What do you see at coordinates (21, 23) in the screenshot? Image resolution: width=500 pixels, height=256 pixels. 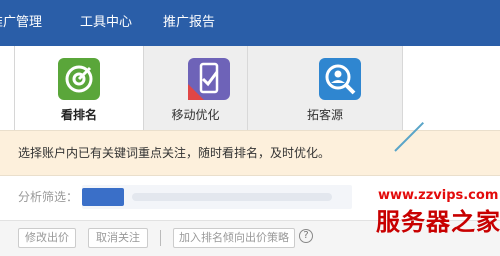 I see `nav-item-promotion-management: 推广管理` at bounding box center [21, 23].